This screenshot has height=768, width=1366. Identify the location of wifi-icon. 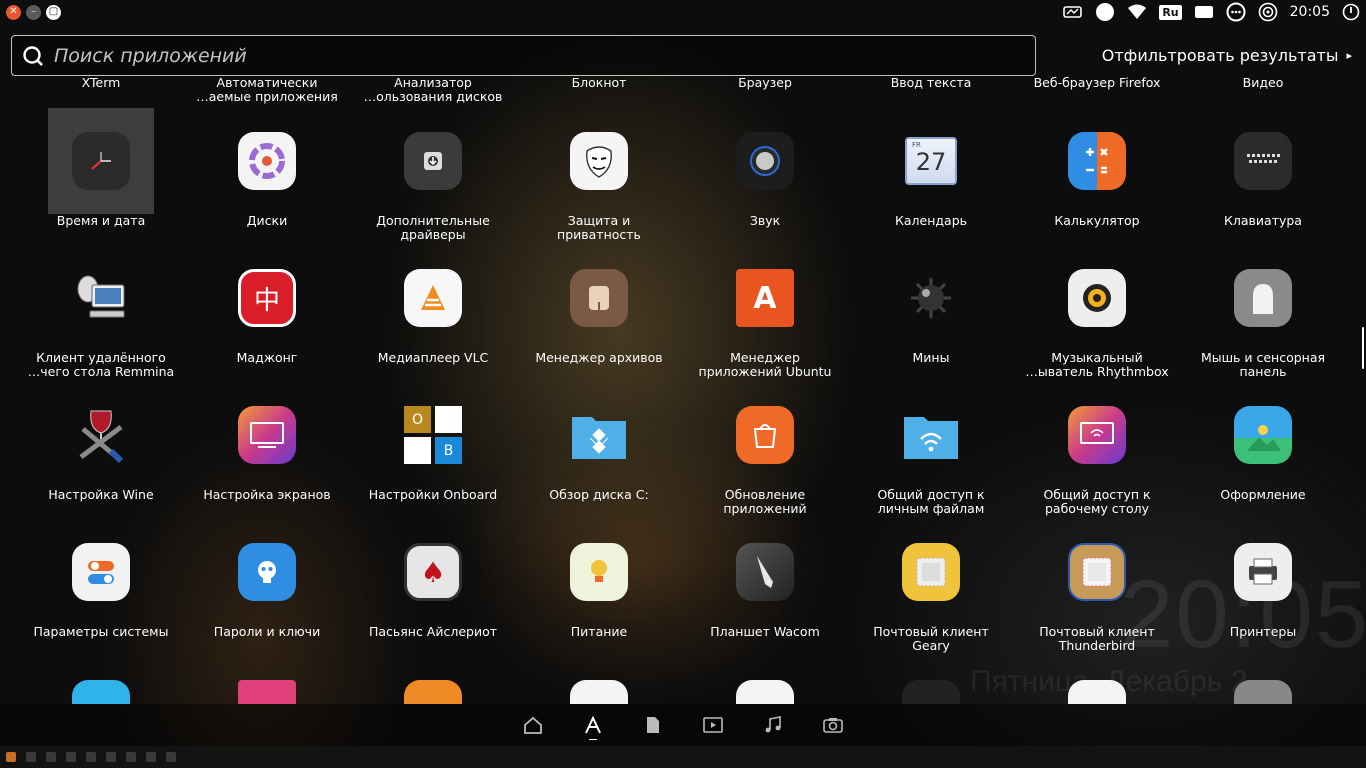
(1137, 12).